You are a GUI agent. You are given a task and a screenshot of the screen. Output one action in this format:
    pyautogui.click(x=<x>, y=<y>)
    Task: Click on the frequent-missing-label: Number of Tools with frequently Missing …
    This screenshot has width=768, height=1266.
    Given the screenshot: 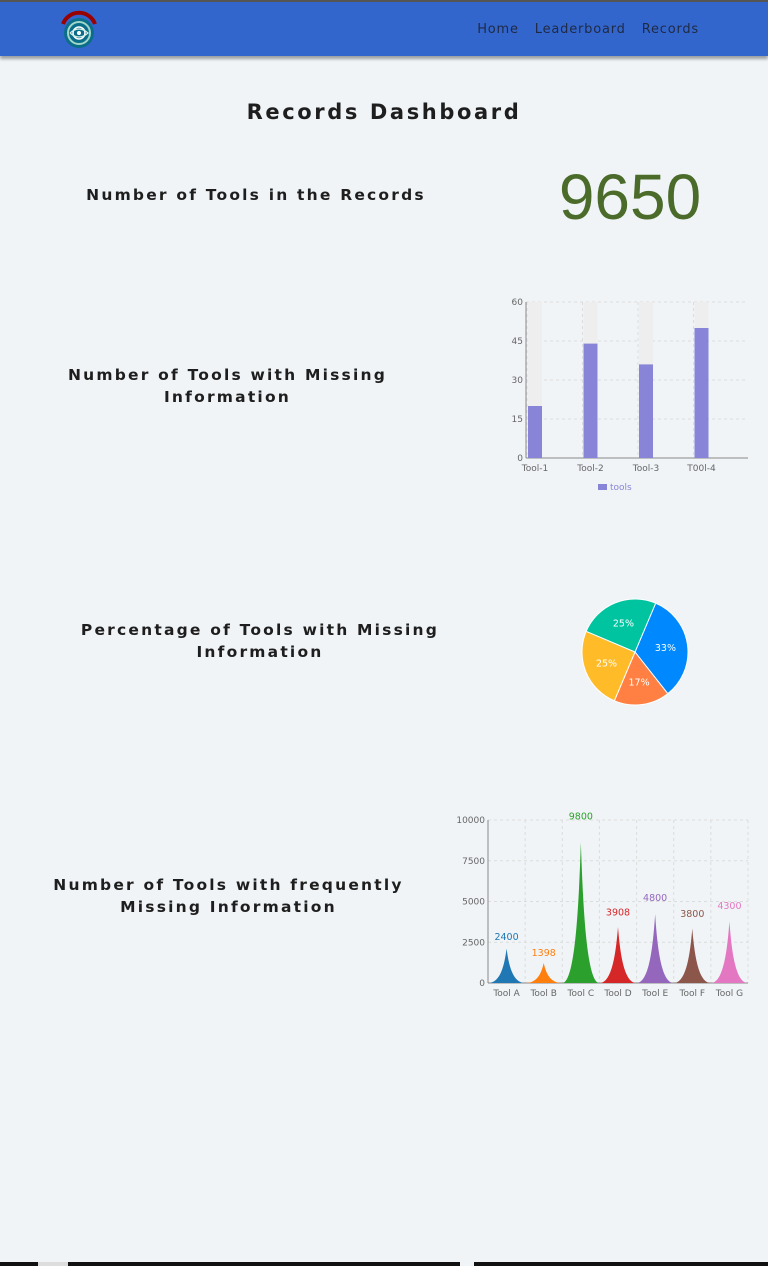 What is the action you would take?
    pyautogui.click(x=228, y=896)
    